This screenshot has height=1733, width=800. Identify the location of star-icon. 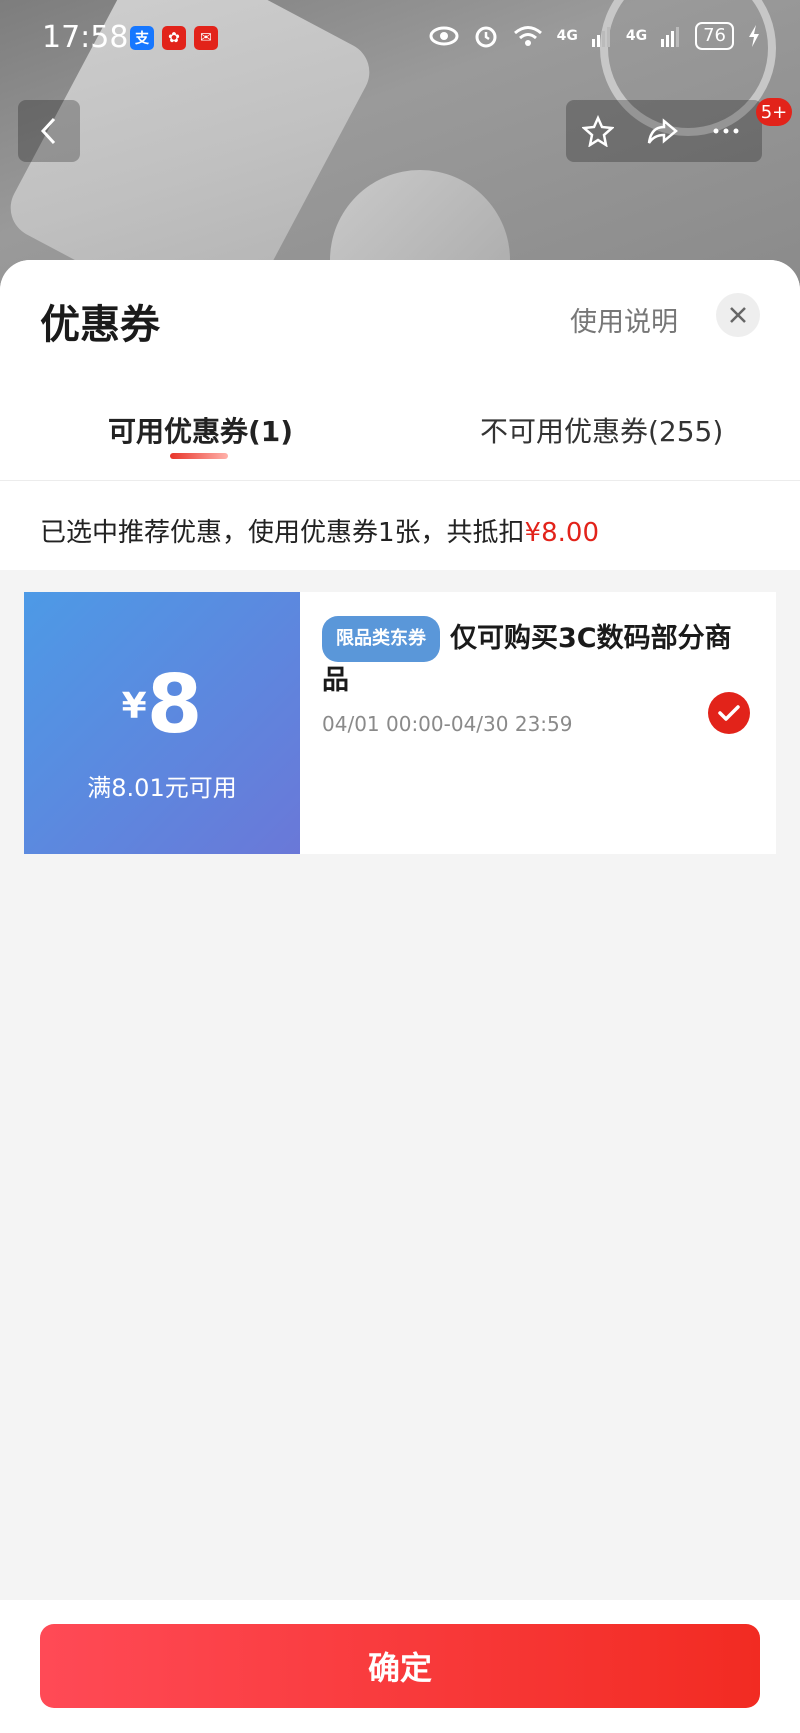
(598, 131).